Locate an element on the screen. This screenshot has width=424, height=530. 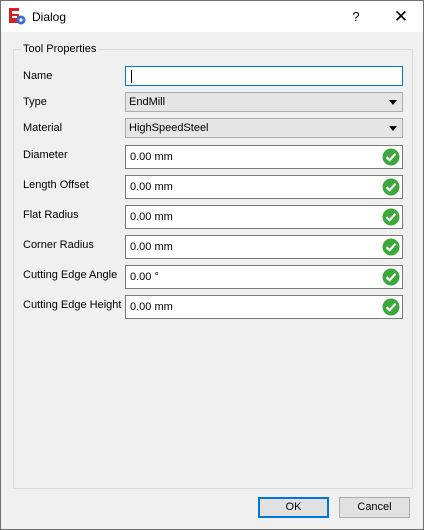
cancel-button: Cancel is located at coordinates (374, 507).